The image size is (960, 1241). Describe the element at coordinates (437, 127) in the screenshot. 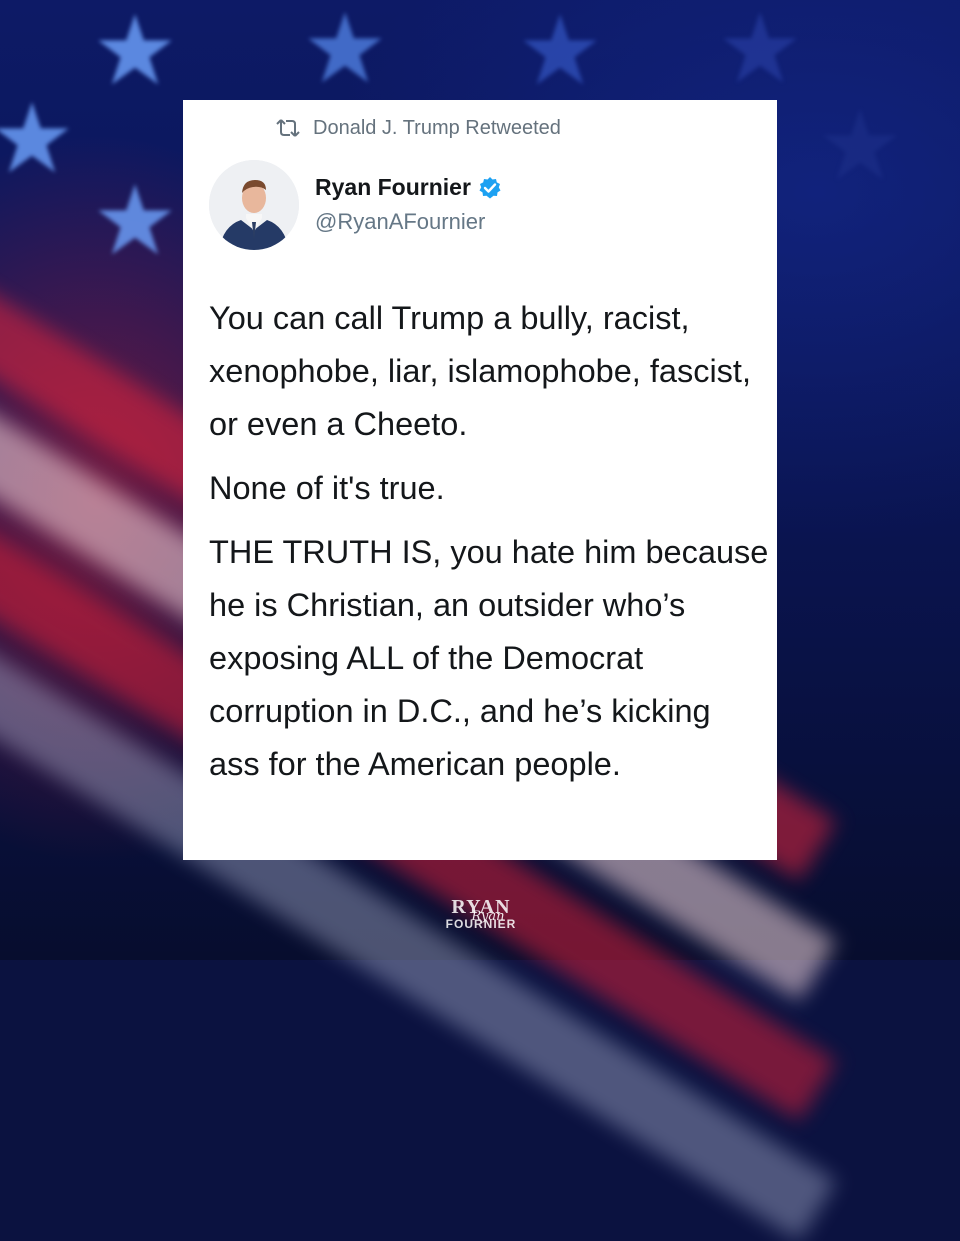

I see `retweet-label: Donald J. Trump Retweeted` at that location.